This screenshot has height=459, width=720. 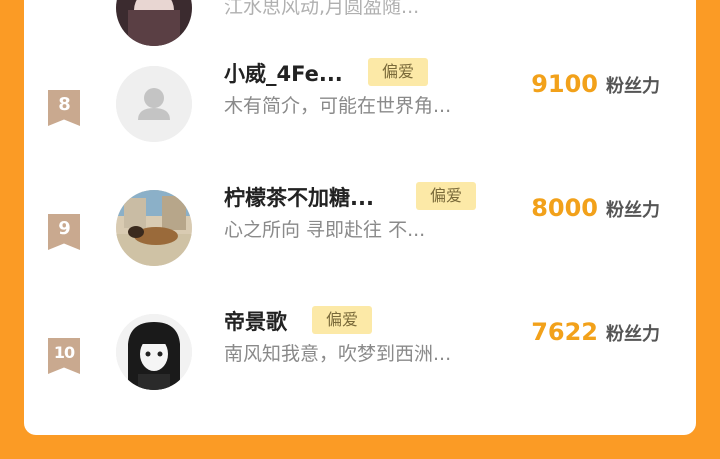 I want to click on dog-photo-avatar, so click(x=154, y=228).